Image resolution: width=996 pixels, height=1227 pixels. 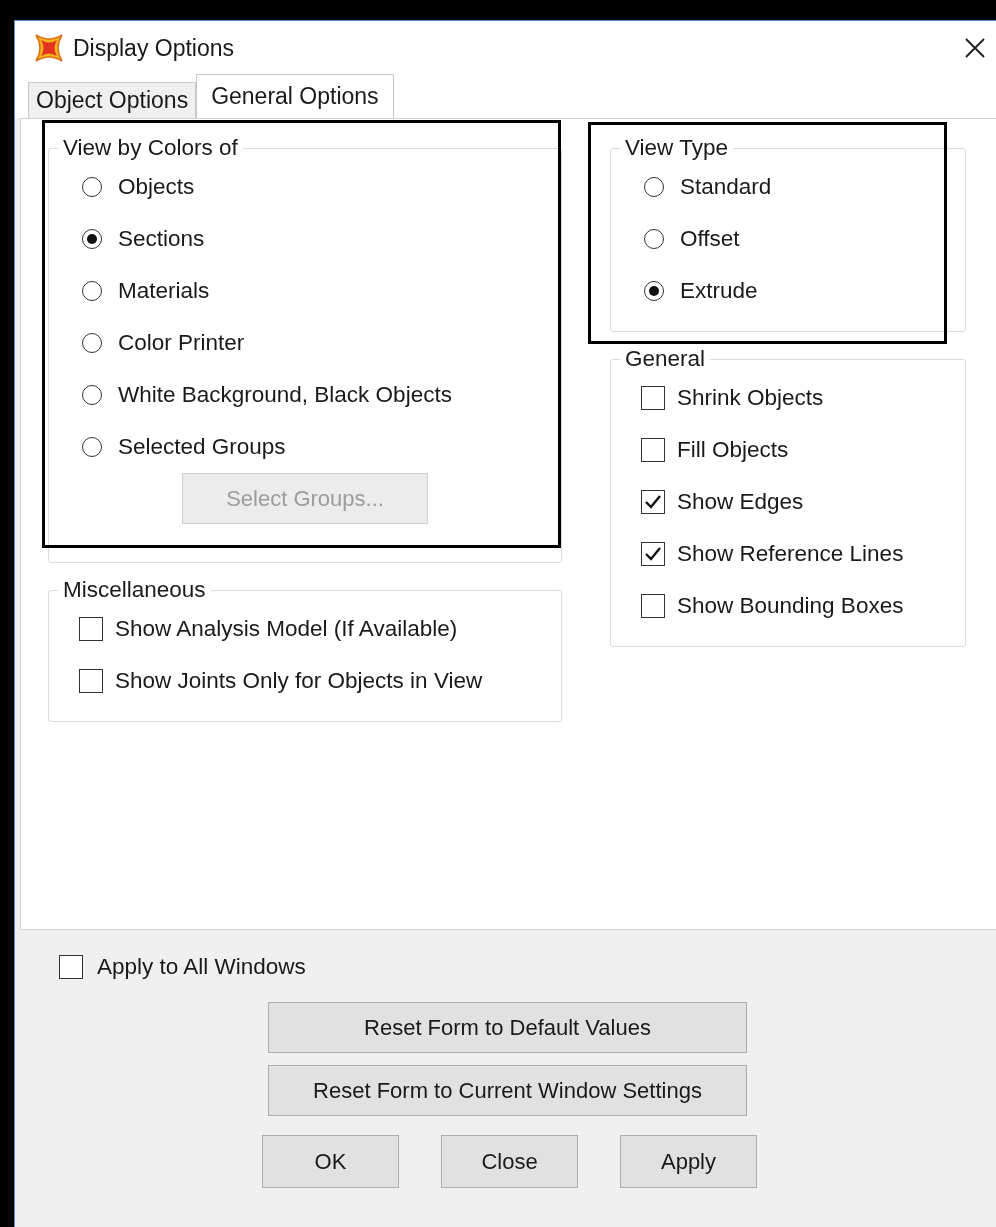 I want to click on radio-option: Color Printer, so click(x=163, y=343).